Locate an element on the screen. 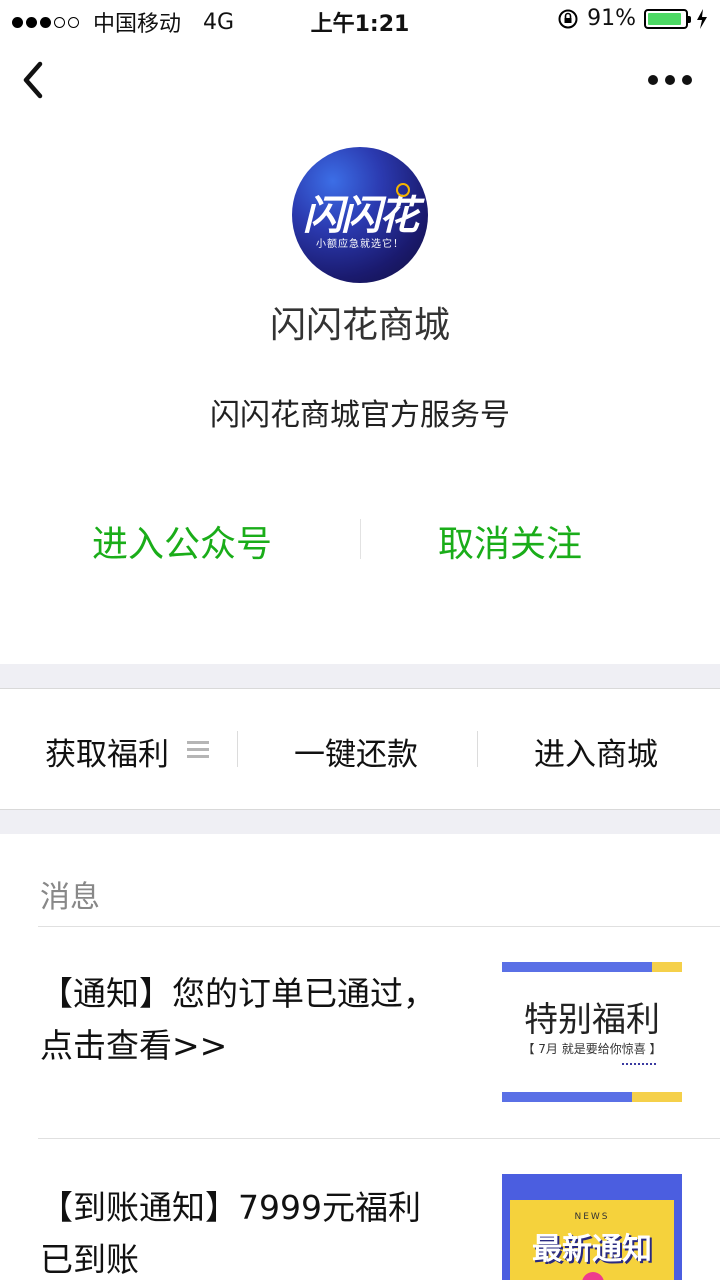  wave-decoration is located at coordinates (639, 1062).